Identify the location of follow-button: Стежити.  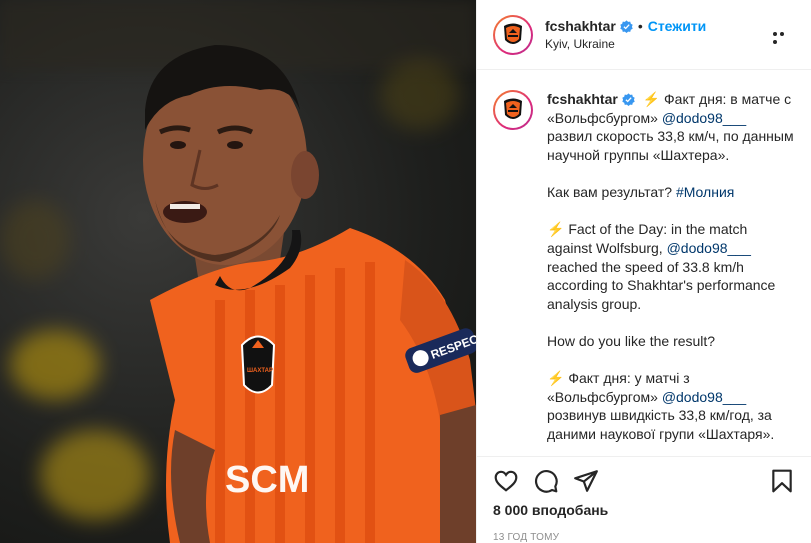
(677, 26).